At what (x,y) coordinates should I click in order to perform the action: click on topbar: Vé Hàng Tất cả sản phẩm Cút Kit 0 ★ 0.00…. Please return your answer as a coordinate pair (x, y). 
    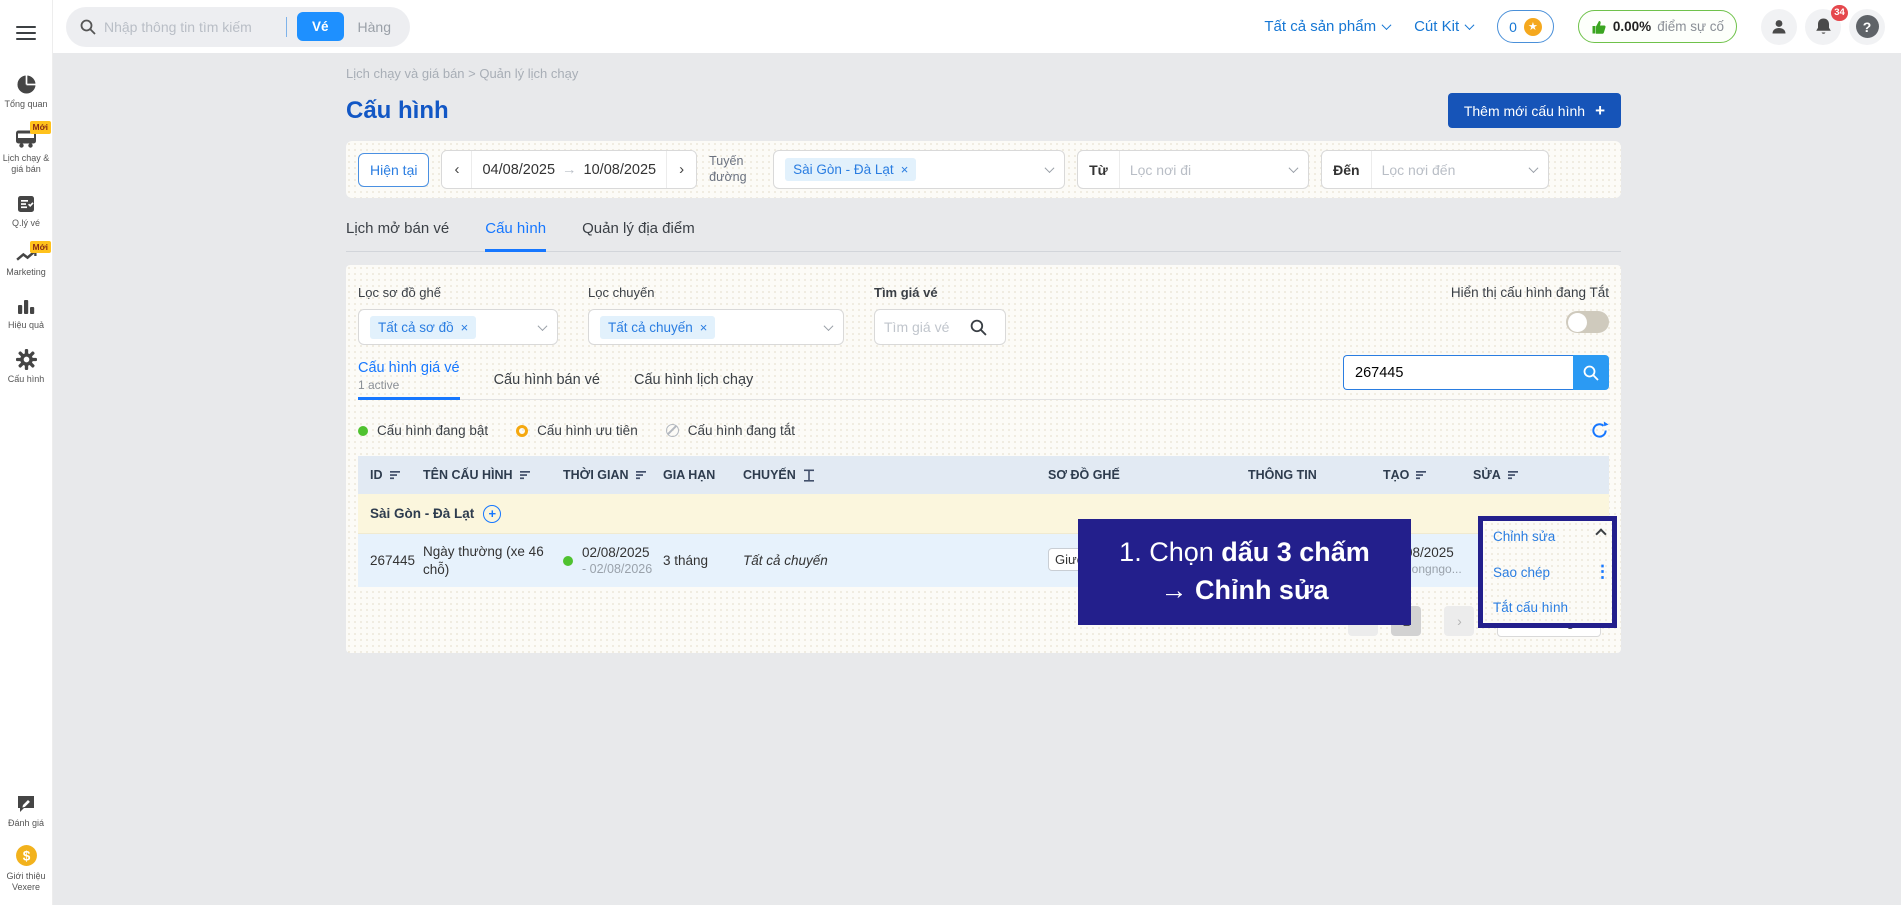
    Looking at the image, I should click on (950, 26).